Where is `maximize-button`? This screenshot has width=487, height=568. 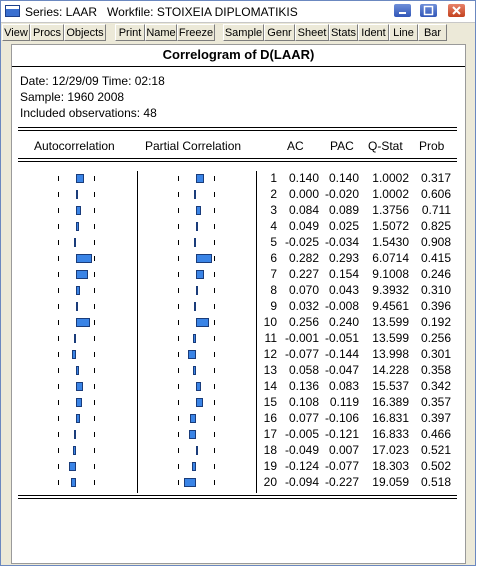 maximize-button is located at coordinates (428, 10).